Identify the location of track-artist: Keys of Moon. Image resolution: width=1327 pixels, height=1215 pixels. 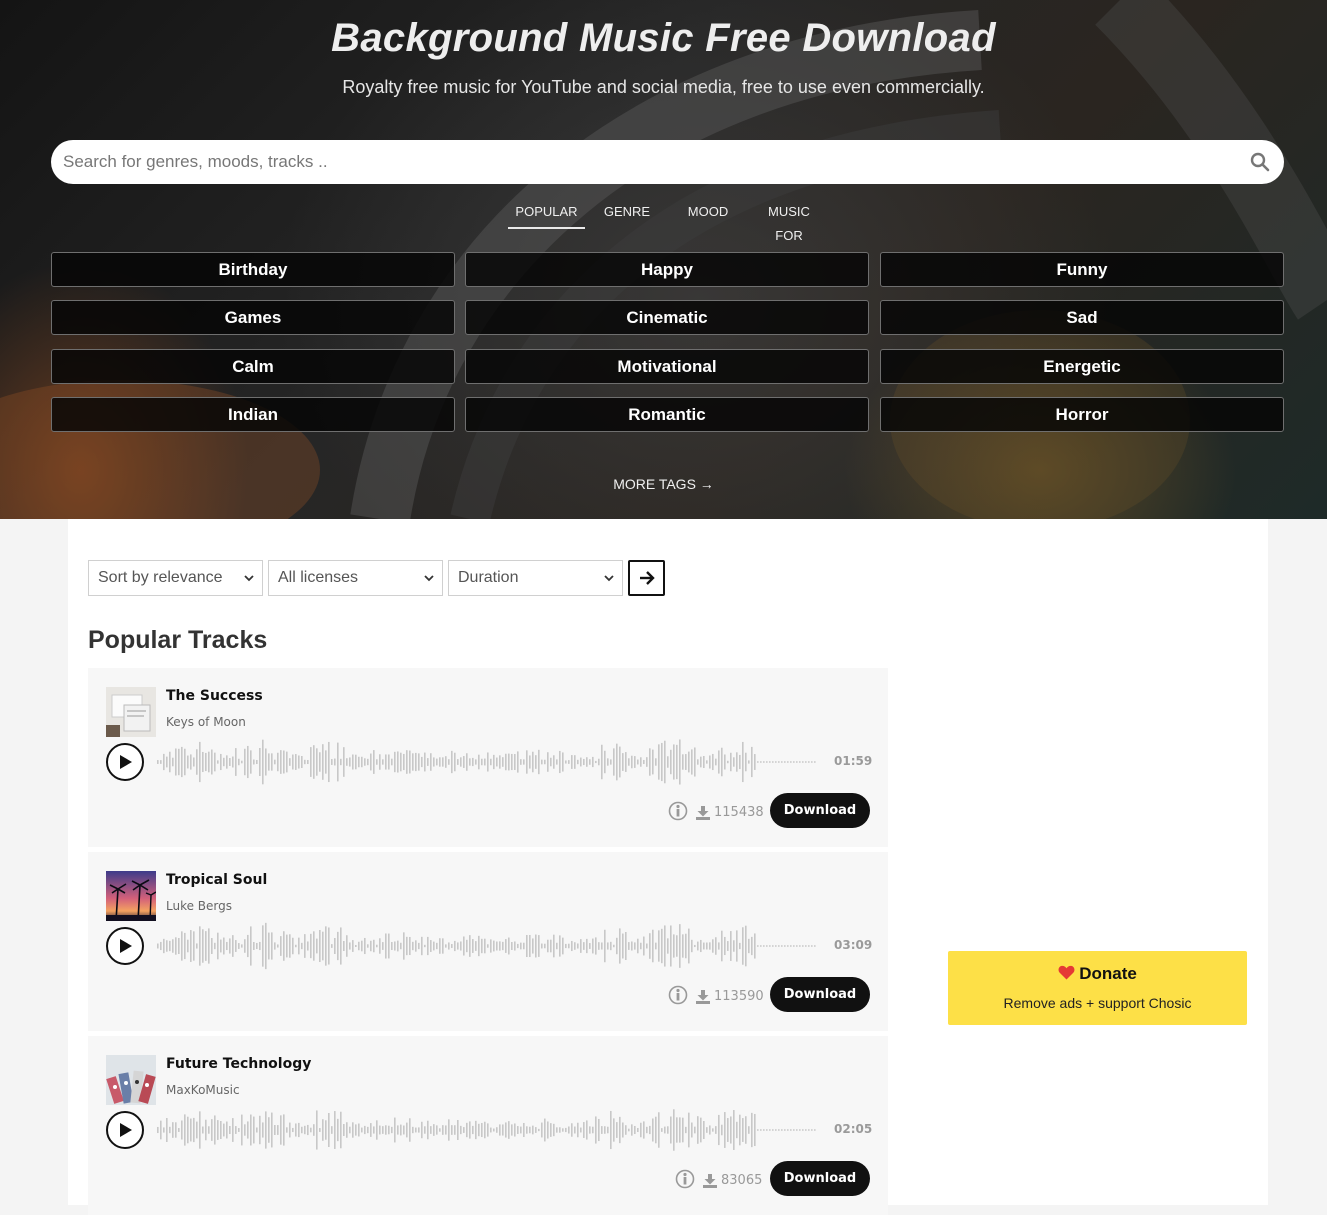
(206, 722).